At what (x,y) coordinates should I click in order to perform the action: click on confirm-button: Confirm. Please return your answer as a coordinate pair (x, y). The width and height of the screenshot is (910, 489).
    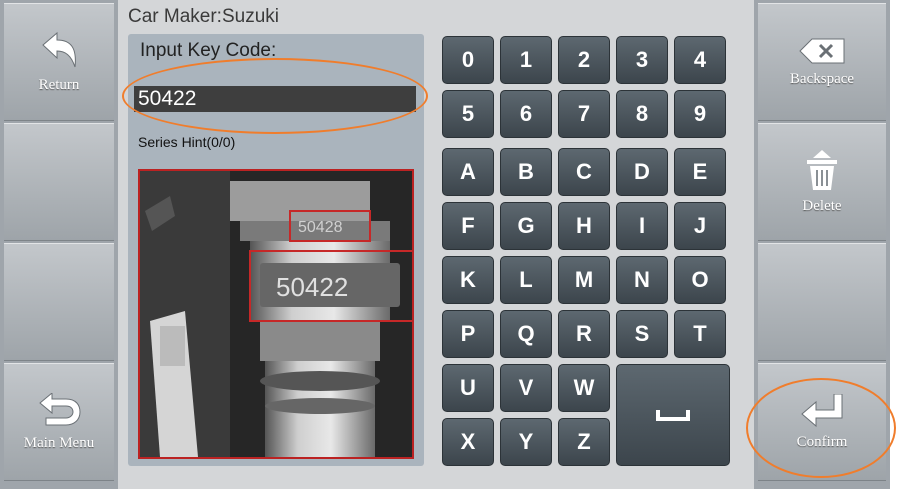
    Looking at the image, I should click on (822, 422).